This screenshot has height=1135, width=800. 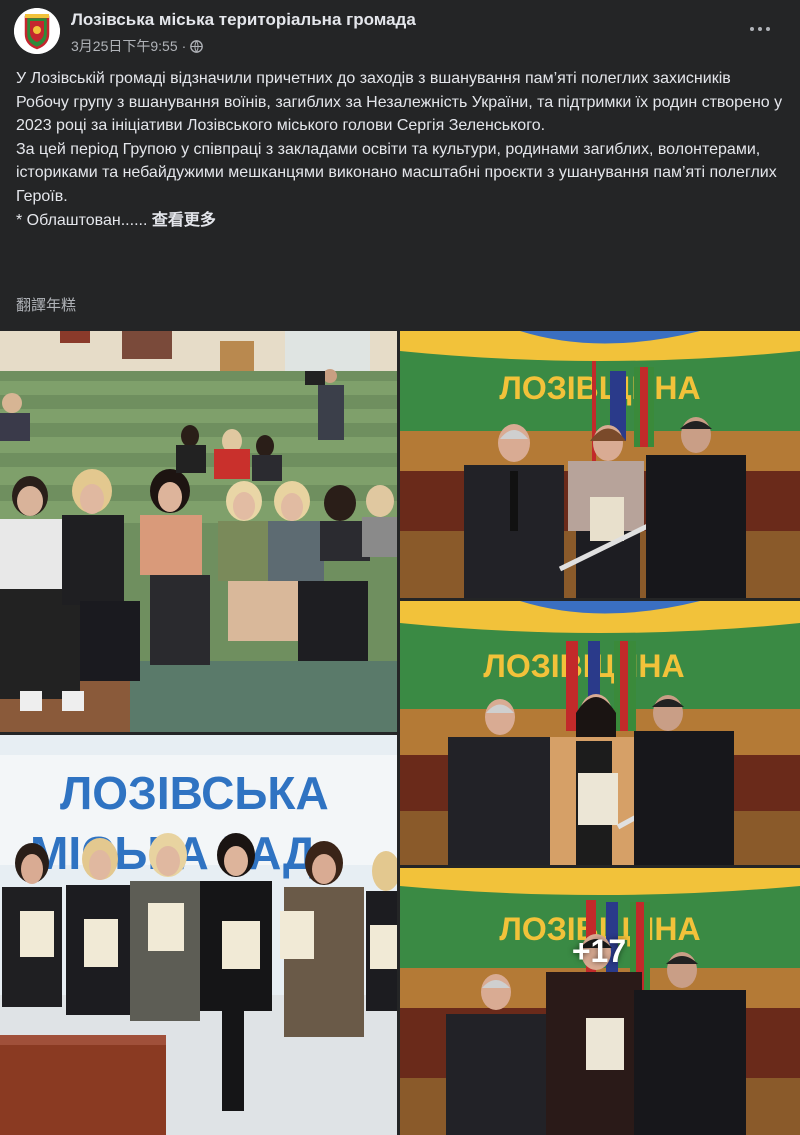 I want to click on see-more-link: 查看更多, so click(x=184, y=220).